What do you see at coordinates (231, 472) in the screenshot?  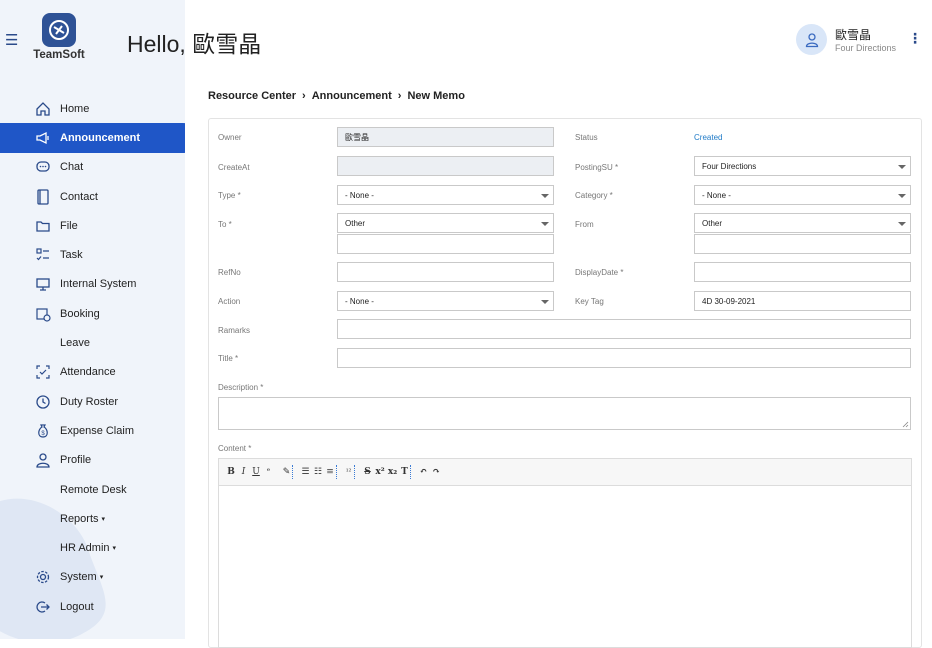 I see `bold-button: B` at bounding box center [231, 472].